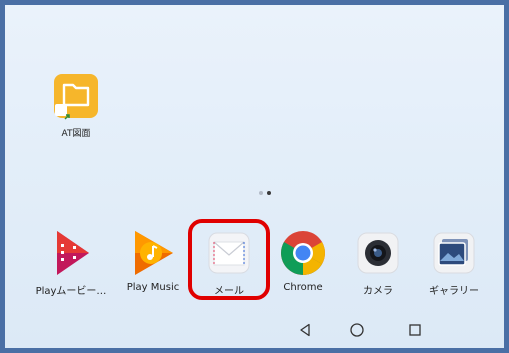 This screenshot has width=509, height=353. I want to click on recents-icon, so click(415, 330).